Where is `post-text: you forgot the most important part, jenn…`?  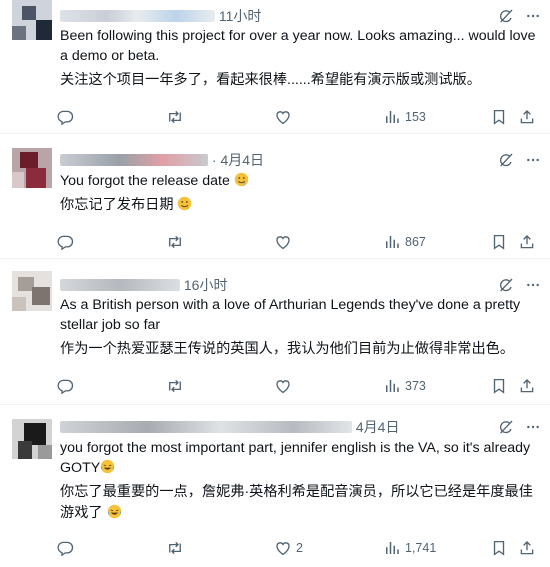 post-text: you forgot the most important part, jenn… is located at coordinates (300, 458).